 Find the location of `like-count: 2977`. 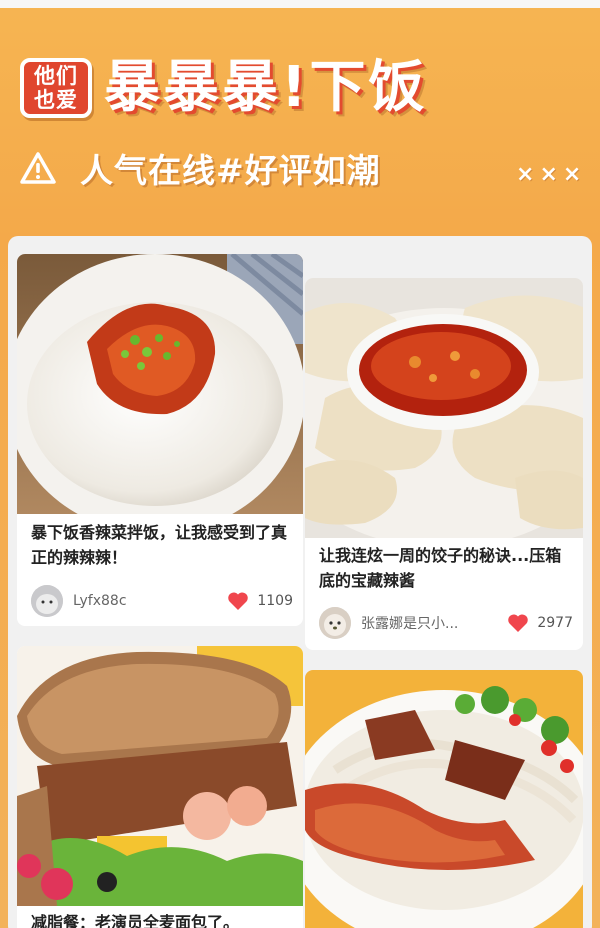

like-count: 2977 is located at coordinates (555, 623).